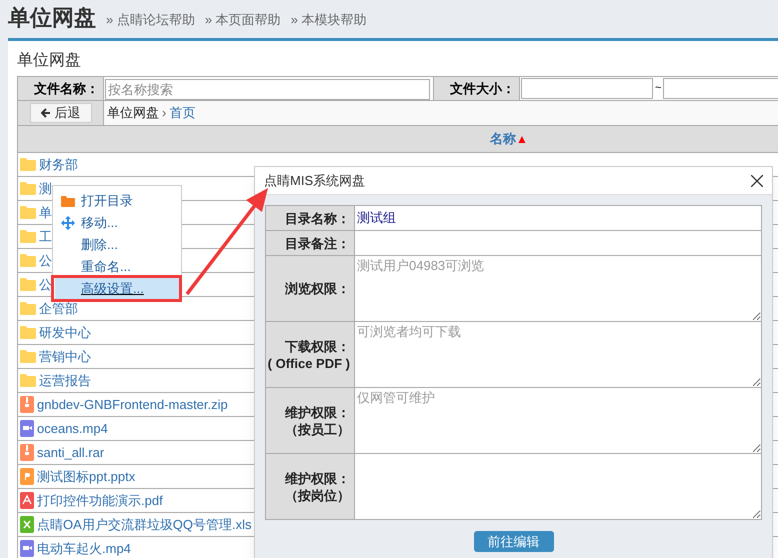  Describe the element at coordinates (45, 212) in the screenshot. I see `file-name: 单` at that location.